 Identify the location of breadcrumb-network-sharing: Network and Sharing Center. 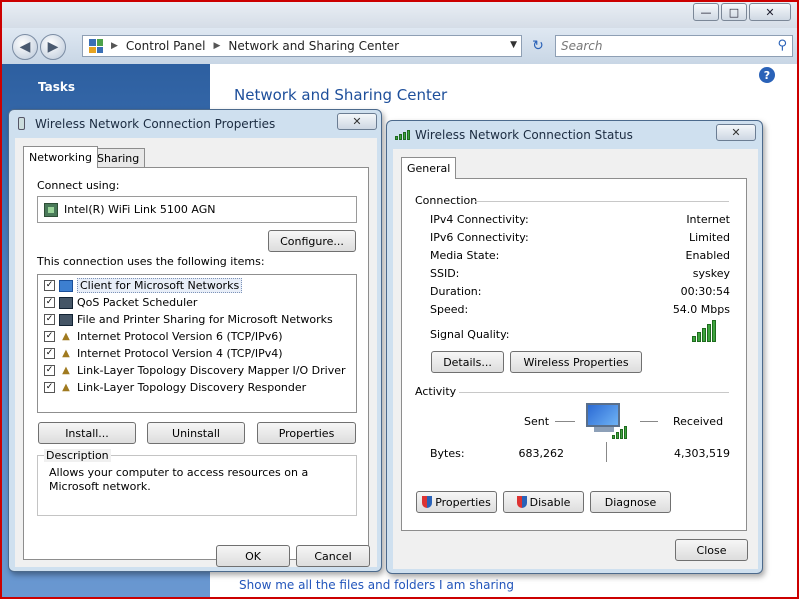
(313, 46).